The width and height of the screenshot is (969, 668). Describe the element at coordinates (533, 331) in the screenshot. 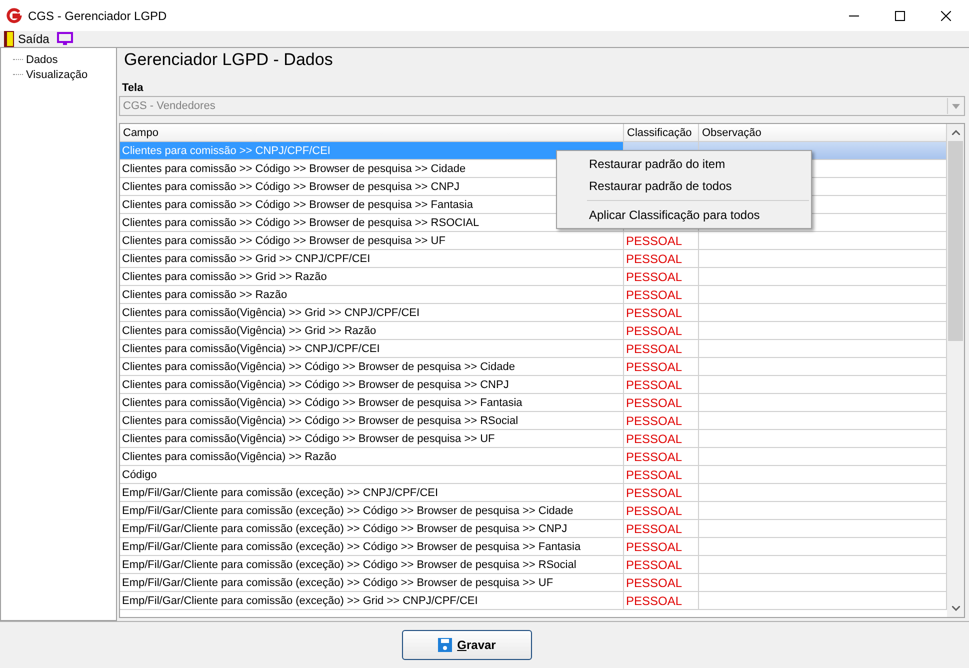

I see `table-row: Clientes para comissão(Vigência) >> Grid >> Razão PESSOAL` at that location.